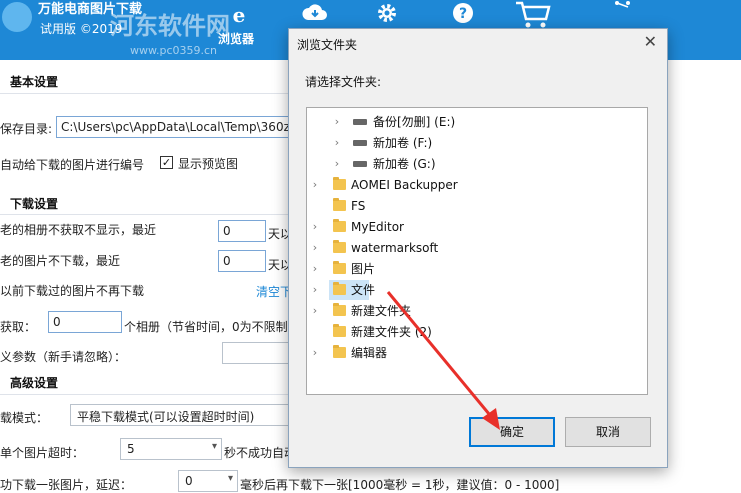  What do you see at coordinates (131, 449) in the screenshot?
I see `timeout-value: 5` at bounding box center [131, 449].